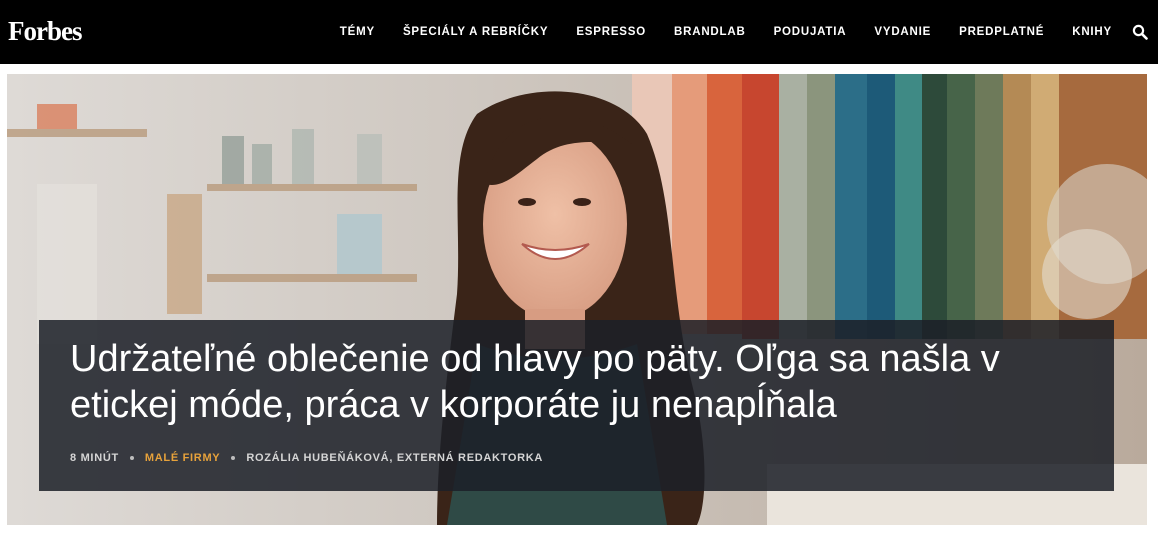 This screenshot has height=533, width=1158. I want to click on forbes-logo: Forbes, so click(45, 31).